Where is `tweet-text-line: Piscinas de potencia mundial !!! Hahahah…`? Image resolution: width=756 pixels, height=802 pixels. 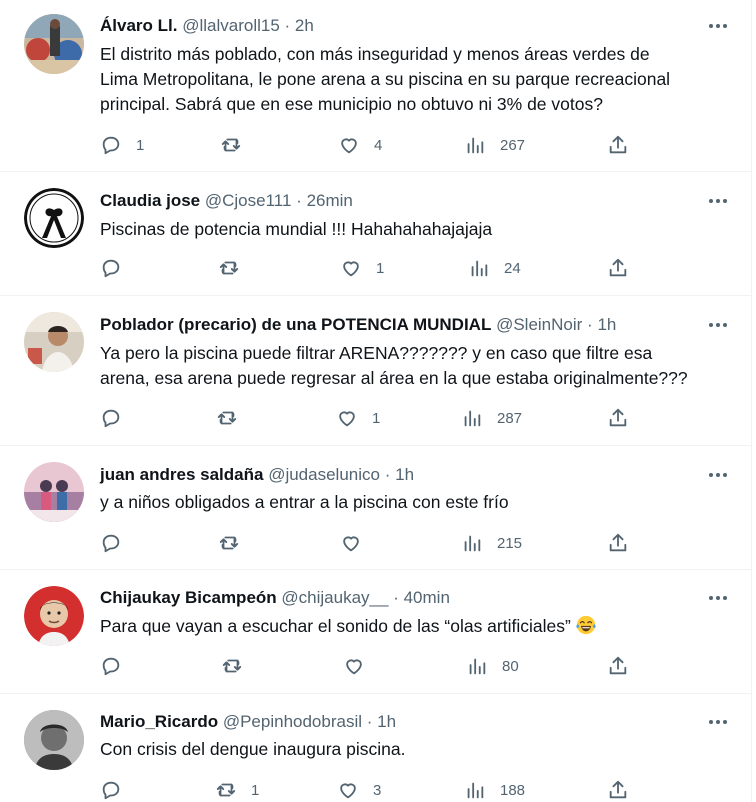
tweet-text-line: Piscinas de potencia mundial !!! Hahahah… is located at coordinates (296, 229).